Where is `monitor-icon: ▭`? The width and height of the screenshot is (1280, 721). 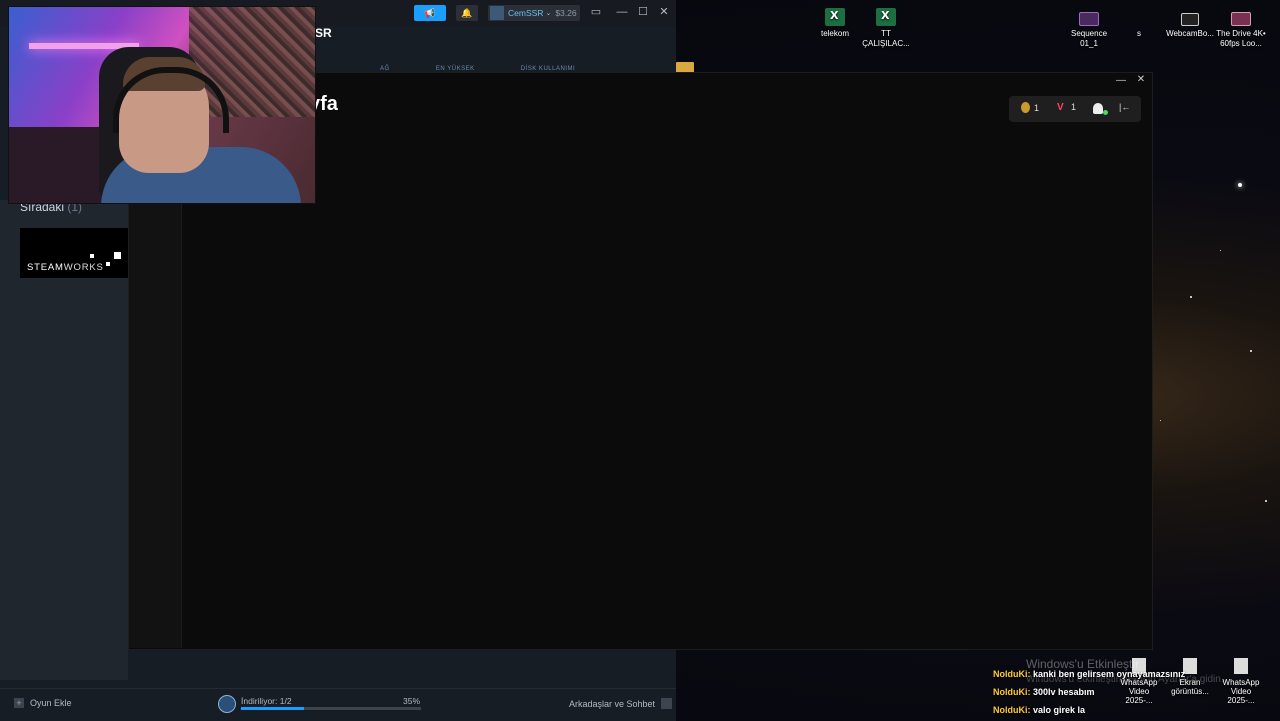 monitor-icon: ▭ is located at coordinates (596, 12).